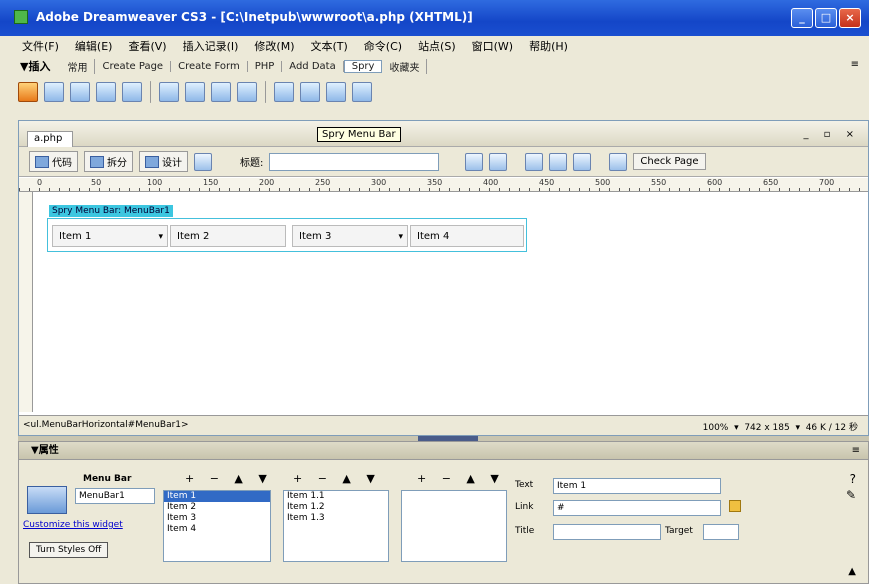 This screenshot has height=584, width=869. Describe the element at coordinates (287, 235) in the screenshot. I see `spry-menu-bar: Item 1 ▾ Item 2 Item 3 ▾ Item 4` at that location.